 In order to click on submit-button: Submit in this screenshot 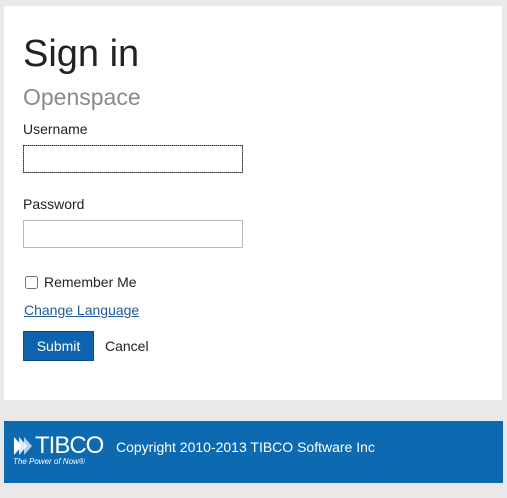, I will do `click(58, 346)`.